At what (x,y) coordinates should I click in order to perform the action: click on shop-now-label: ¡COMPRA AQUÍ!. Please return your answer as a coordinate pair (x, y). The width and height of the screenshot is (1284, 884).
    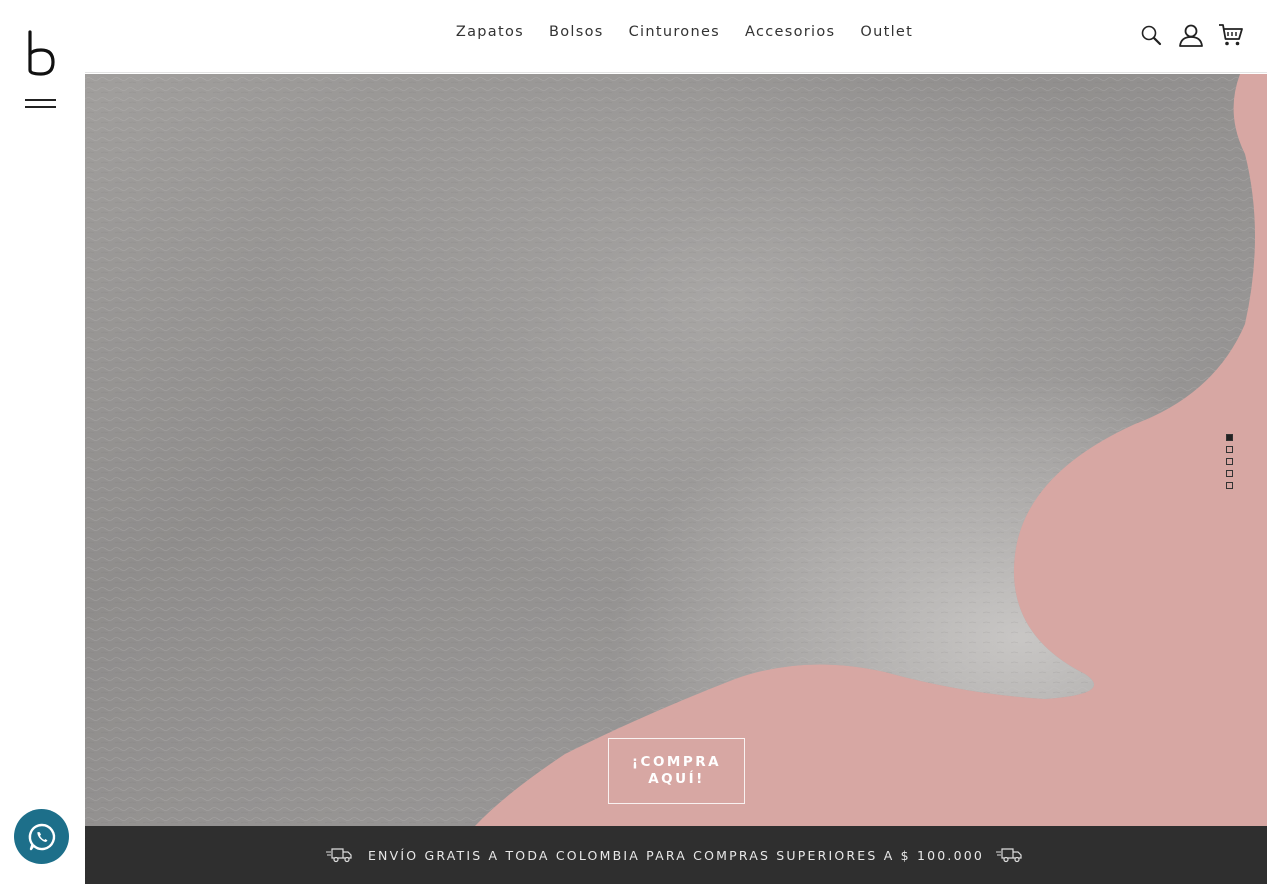
    Looking at the image, I should click on (676, 770).